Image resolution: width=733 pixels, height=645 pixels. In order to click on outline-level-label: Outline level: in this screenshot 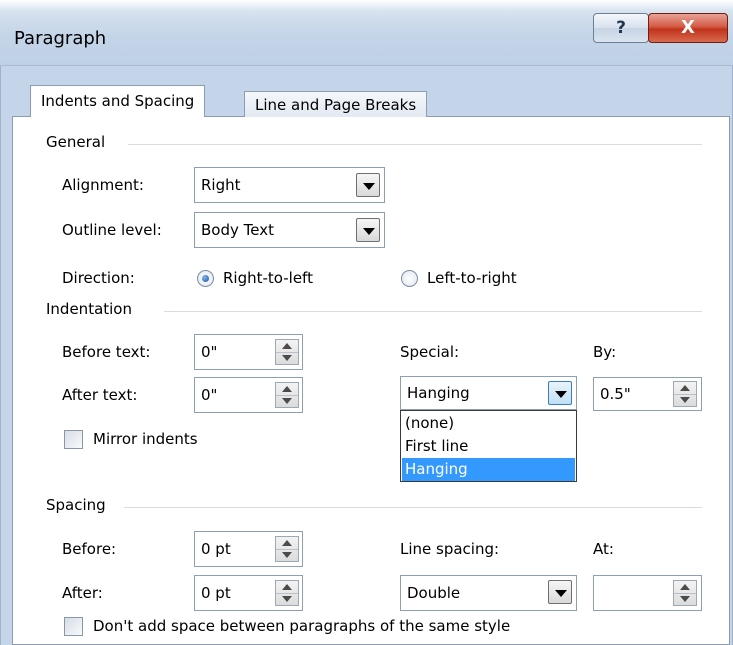, I will do `click(112, 230)`.